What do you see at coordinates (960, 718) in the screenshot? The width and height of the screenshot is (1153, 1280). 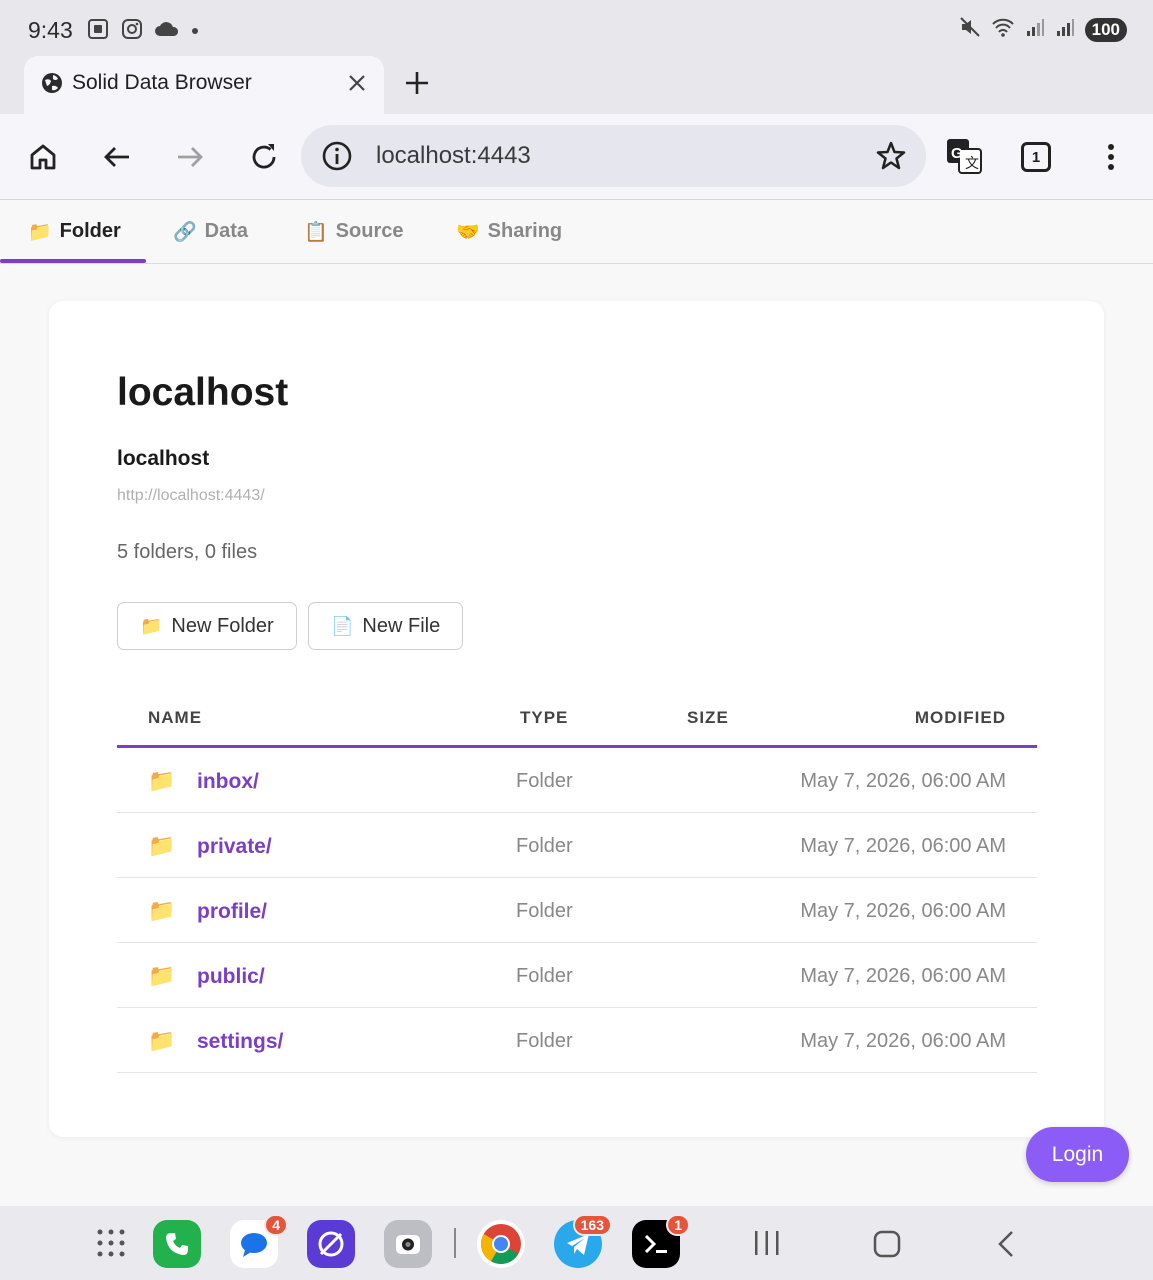 I see `column-modified-header: MODIFIED` at bounding box center [960, 718].